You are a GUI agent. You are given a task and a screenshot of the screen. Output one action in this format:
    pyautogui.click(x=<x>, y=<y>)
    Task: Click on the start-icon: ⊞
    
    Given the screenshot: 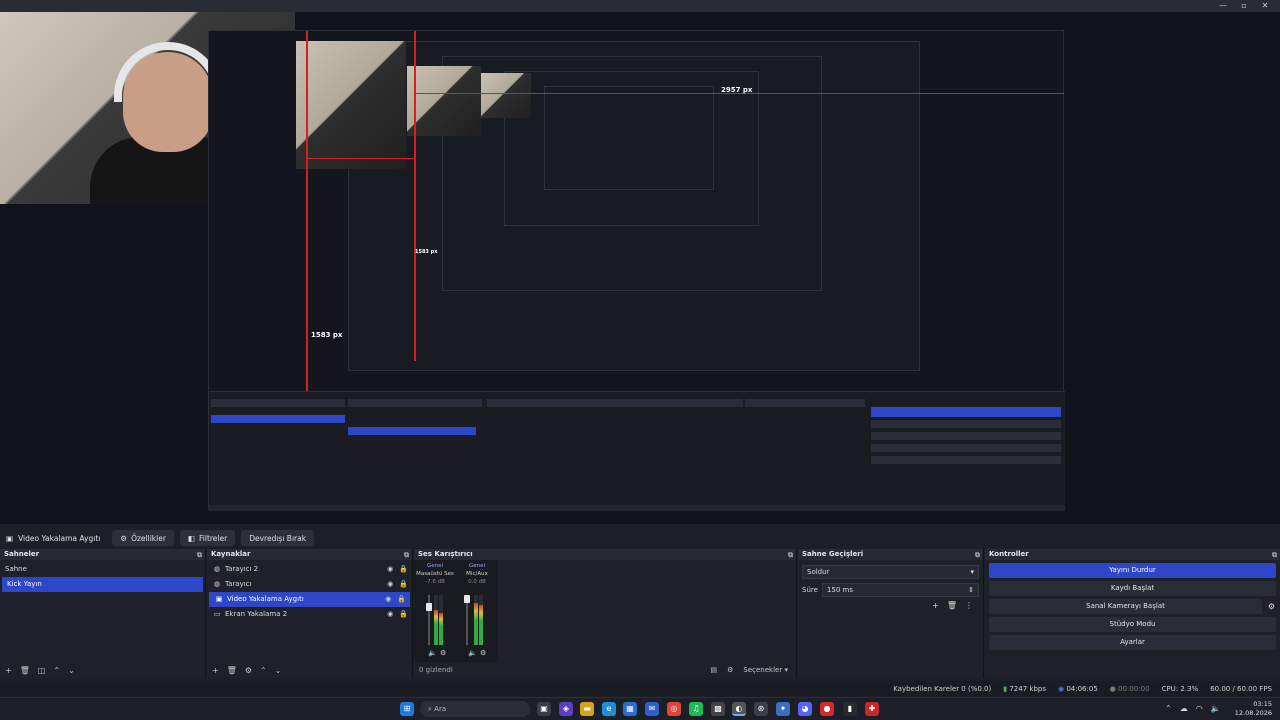 What is the action you would take?
    pyautogui.click(x=407, y=709)
    